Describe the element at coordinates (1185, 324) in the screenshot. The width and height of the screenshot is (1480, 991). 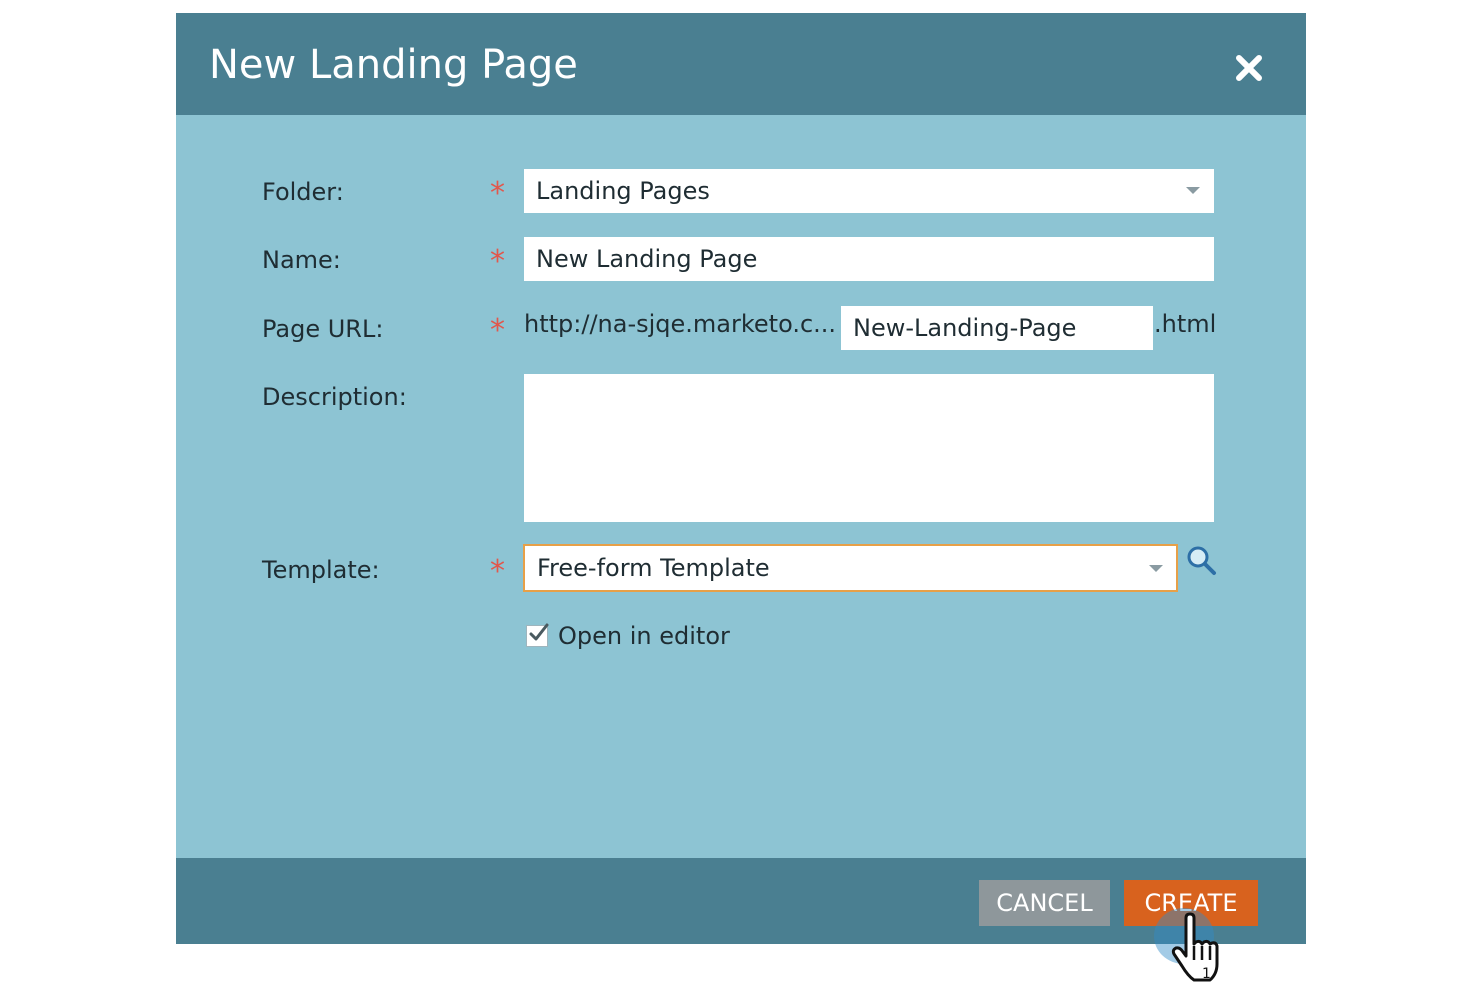
I see `page-url-suffix: .html` at that location.